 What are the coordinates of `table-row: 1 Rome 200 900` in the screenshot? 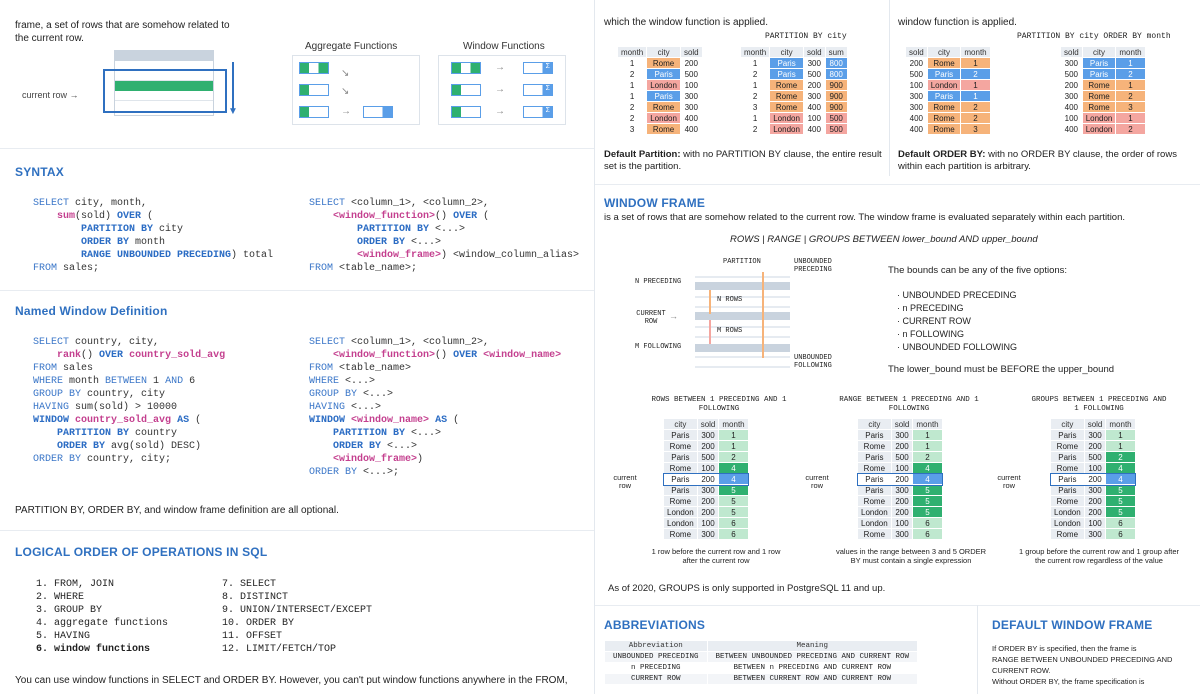 It's located at (793, 85).